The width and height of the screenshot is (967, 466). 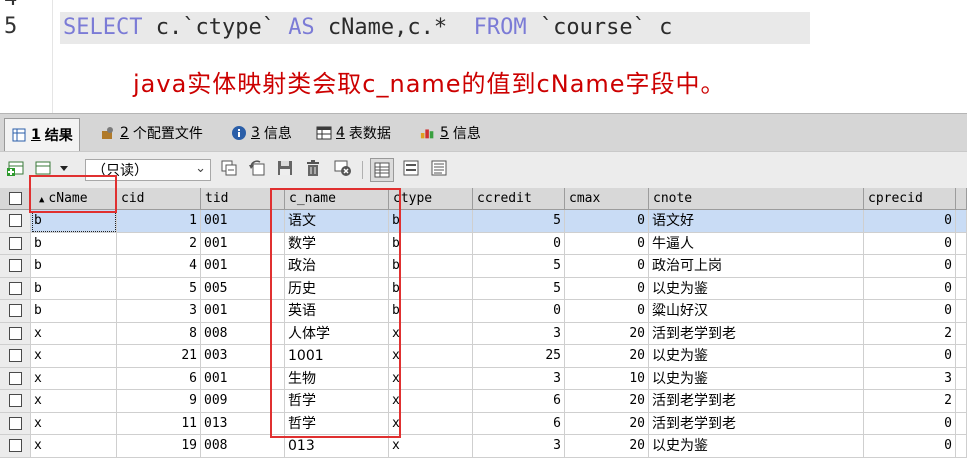 I want to click on cell-ccredit: 5, so click(x=519, y=288).